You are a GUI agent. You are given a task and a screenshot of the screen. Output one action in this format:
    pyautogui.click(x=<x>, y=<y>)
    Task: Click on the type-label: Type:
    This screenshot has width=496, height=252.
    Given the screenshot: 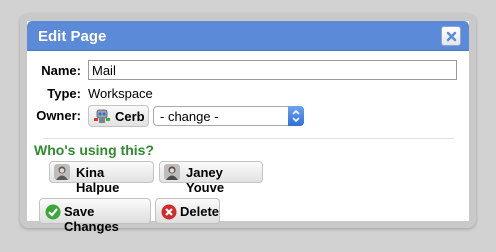 What is the action you would take?
    pyautogui.click(x=64, y=93)
    